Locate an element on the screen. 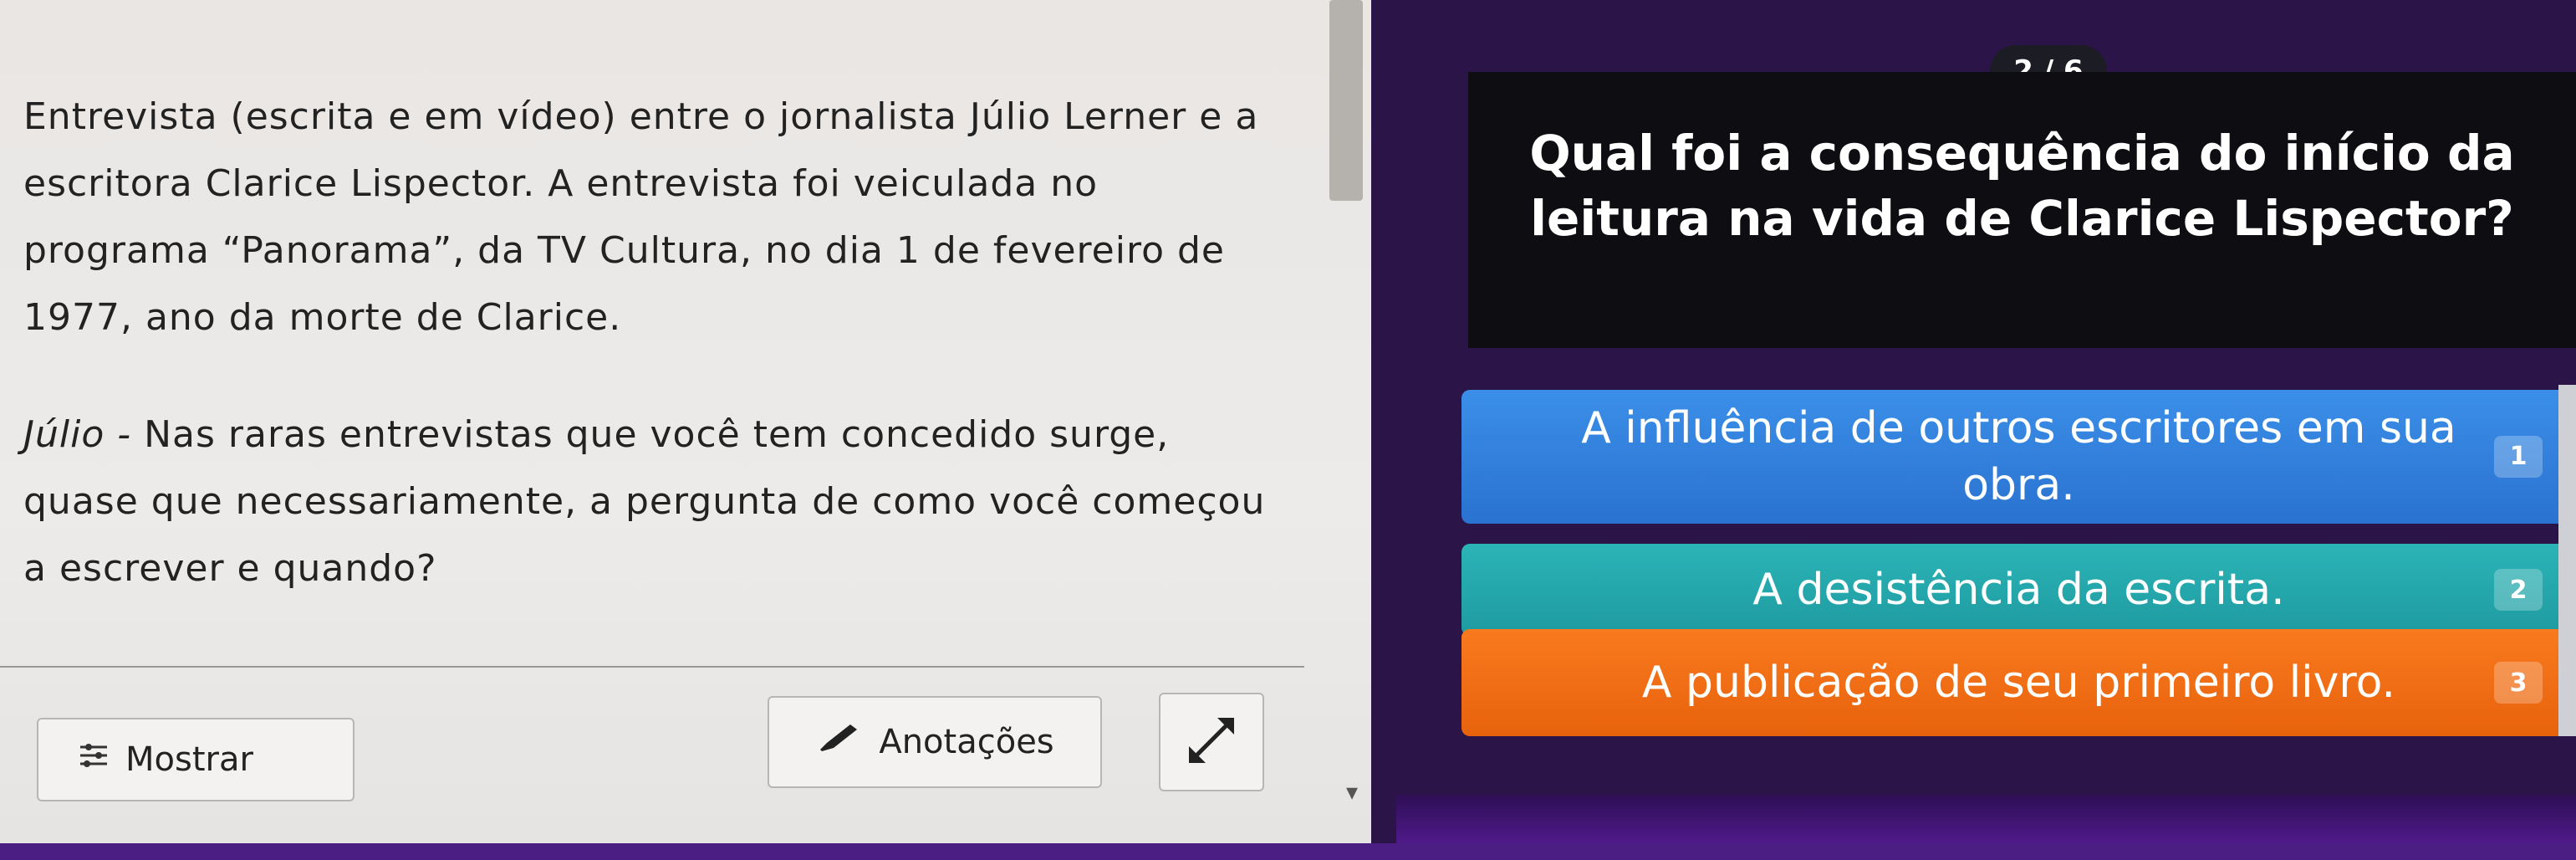 Image resolution: width=2576 pixels, height=860 pixels. answer-key-badge: 2 is located at coordinates (2519, 590).